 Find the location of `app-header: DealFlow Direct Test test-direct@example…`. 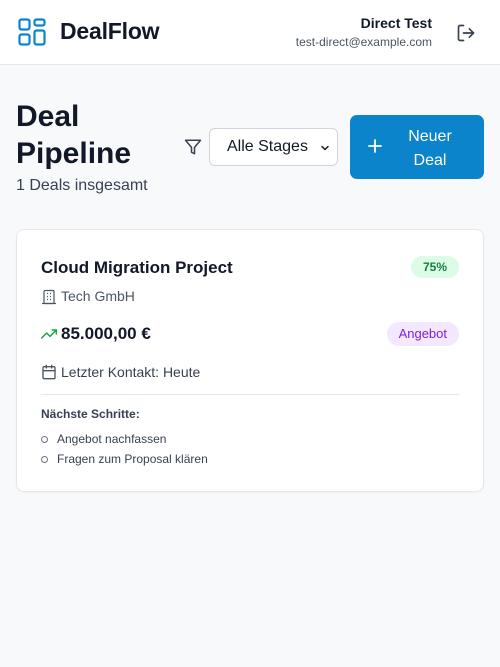

app-header: DealFlow Direct Test test-direct@example… is located at coordinates (250, 32).